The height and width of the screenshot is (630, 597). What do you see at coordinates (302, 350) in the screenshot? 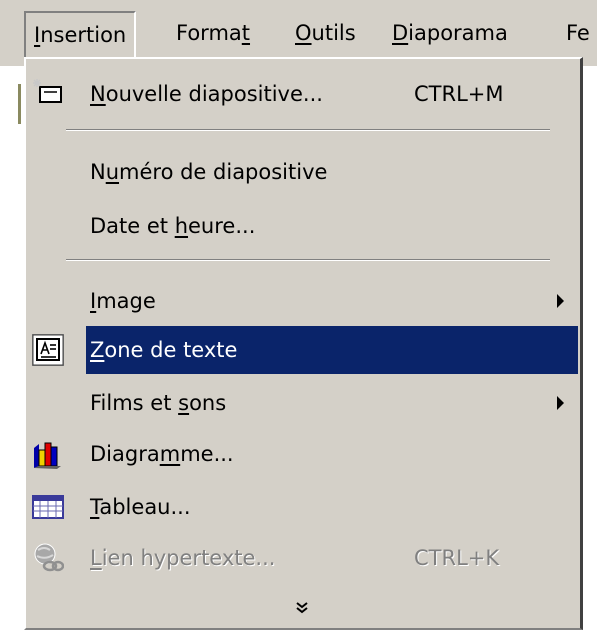
I see `menu-item-zone-de-texte: Zone de texte` at bounding box center [302, 350].